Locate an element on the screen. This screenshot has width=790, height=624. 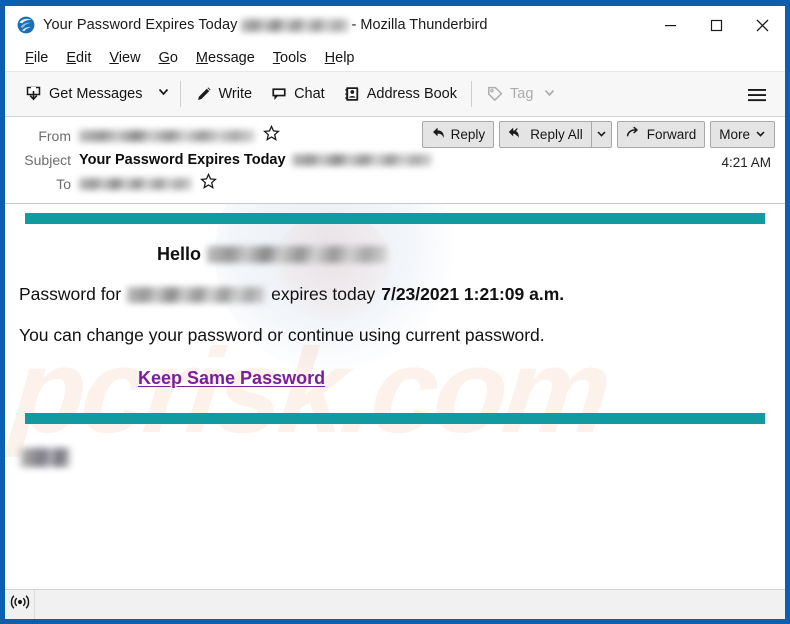
subject-label: Subject is located at coordinates (47, 160).